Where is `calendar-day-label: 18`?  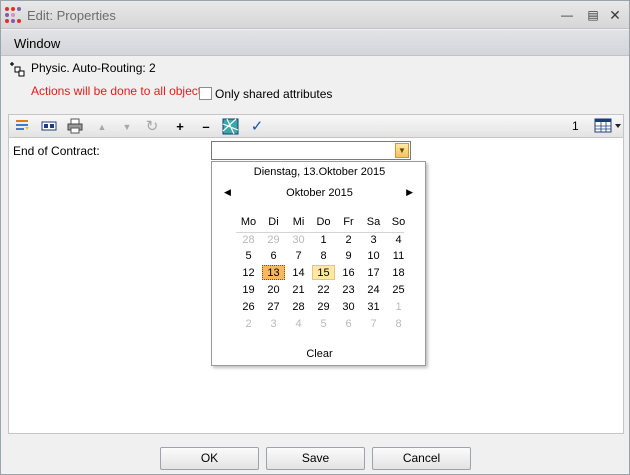 calendar-day-label: 18 is located at coordinates (398, 273).